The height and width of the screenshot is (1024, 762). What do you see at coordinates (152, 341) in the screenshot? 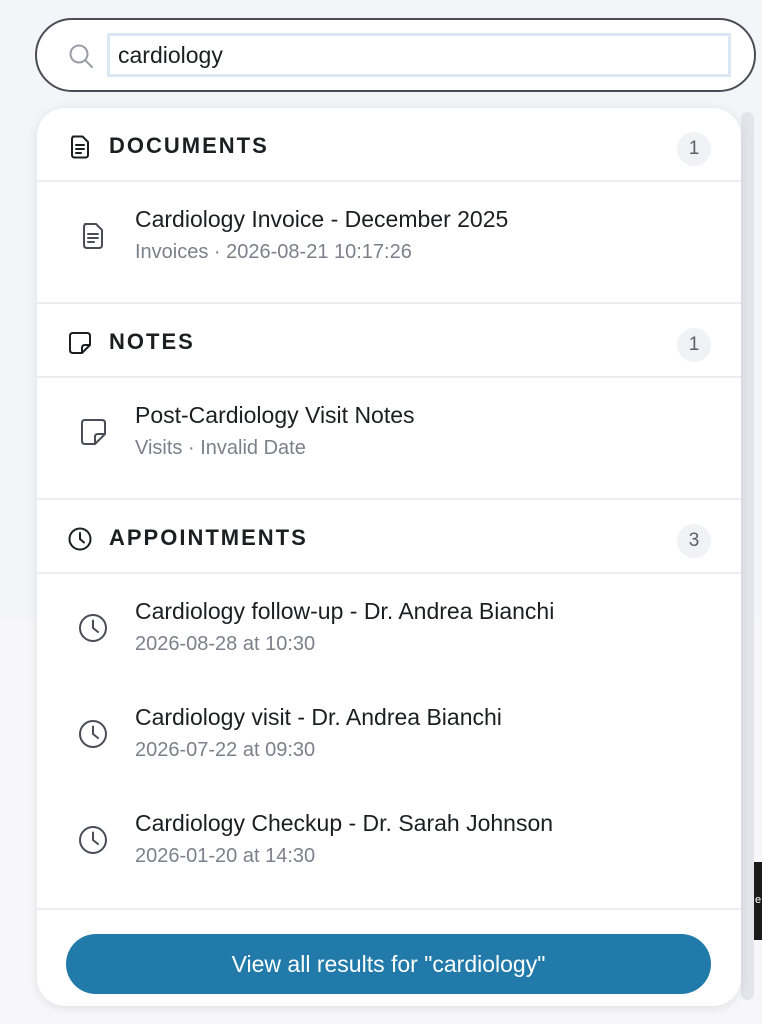
I see `section-title: NOTES` at bounding box center [152, 341].